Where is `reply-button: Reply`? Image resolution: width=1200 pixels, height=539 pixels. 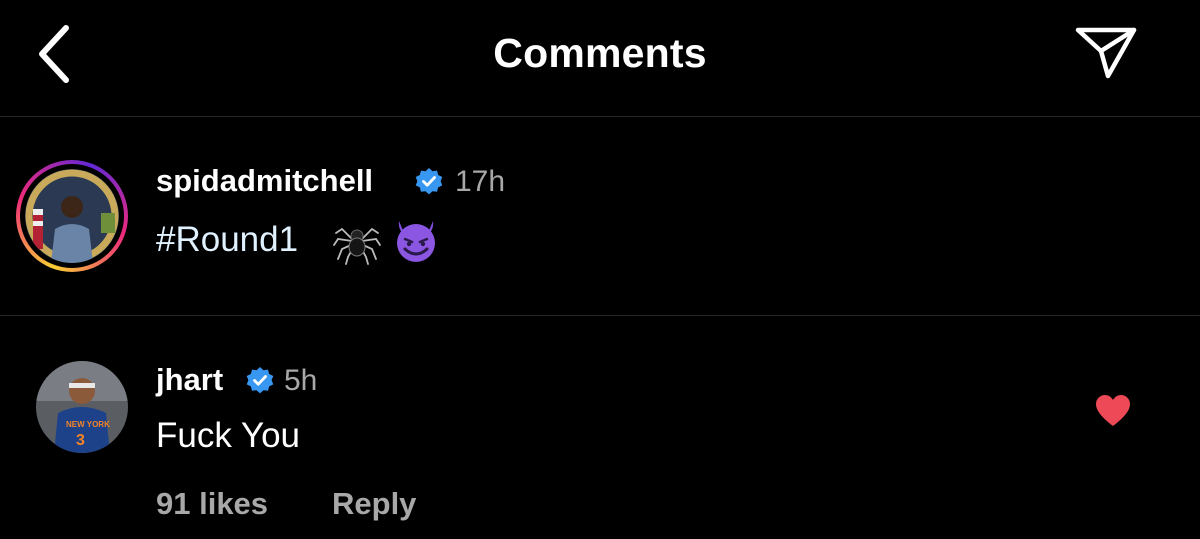
reply-button: Reply is located at coordinates (374, 504).